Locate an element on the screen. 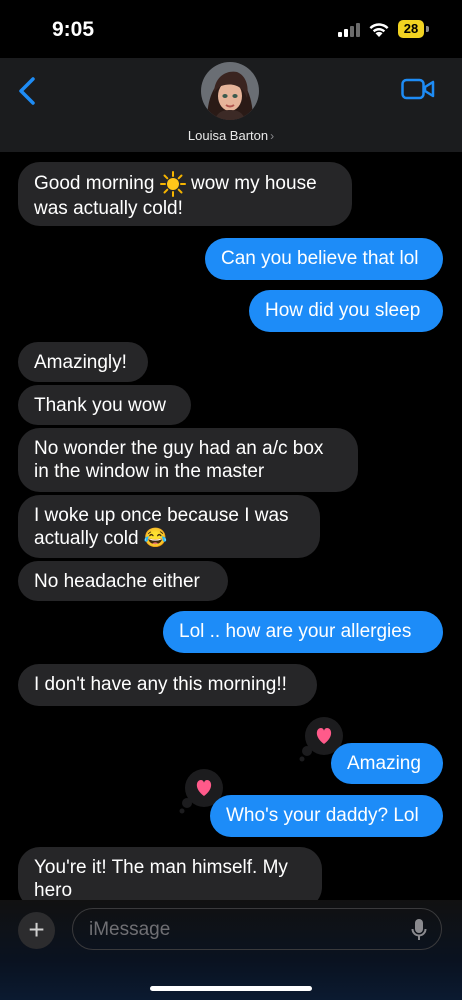 The image size is (462, 1000). battery-icon: 28 is located at coordinates (411, 29).